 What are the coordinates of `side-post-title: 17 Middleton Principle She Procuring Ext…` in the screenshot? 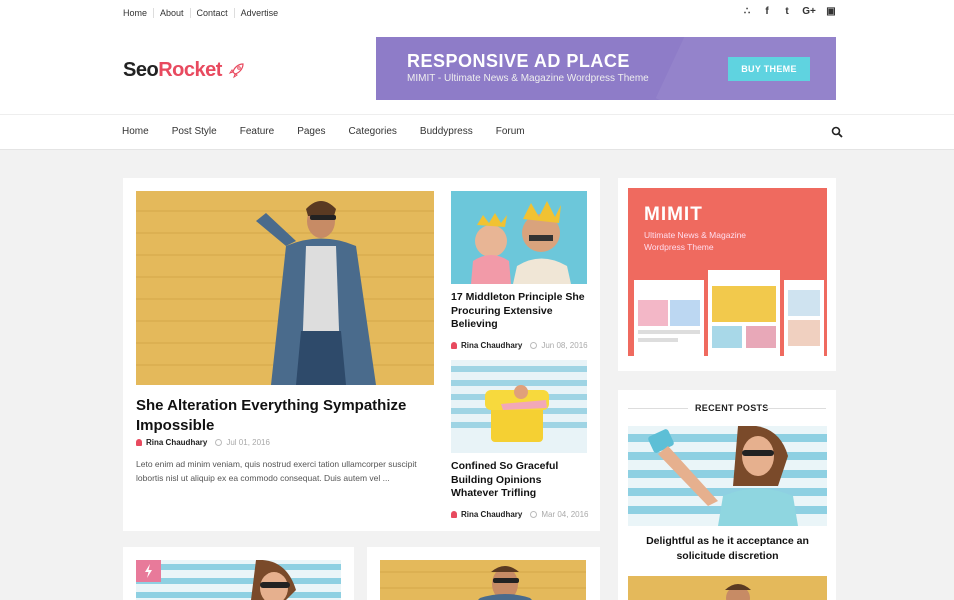 It's located at (521, 311).